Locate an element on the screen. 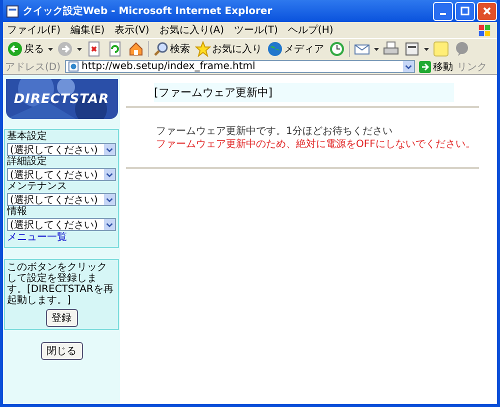 Image resolution: width=500 pixels, height=407 pixels. menu-list-link: メニュー一覧 is located at coordinates (61, 238).